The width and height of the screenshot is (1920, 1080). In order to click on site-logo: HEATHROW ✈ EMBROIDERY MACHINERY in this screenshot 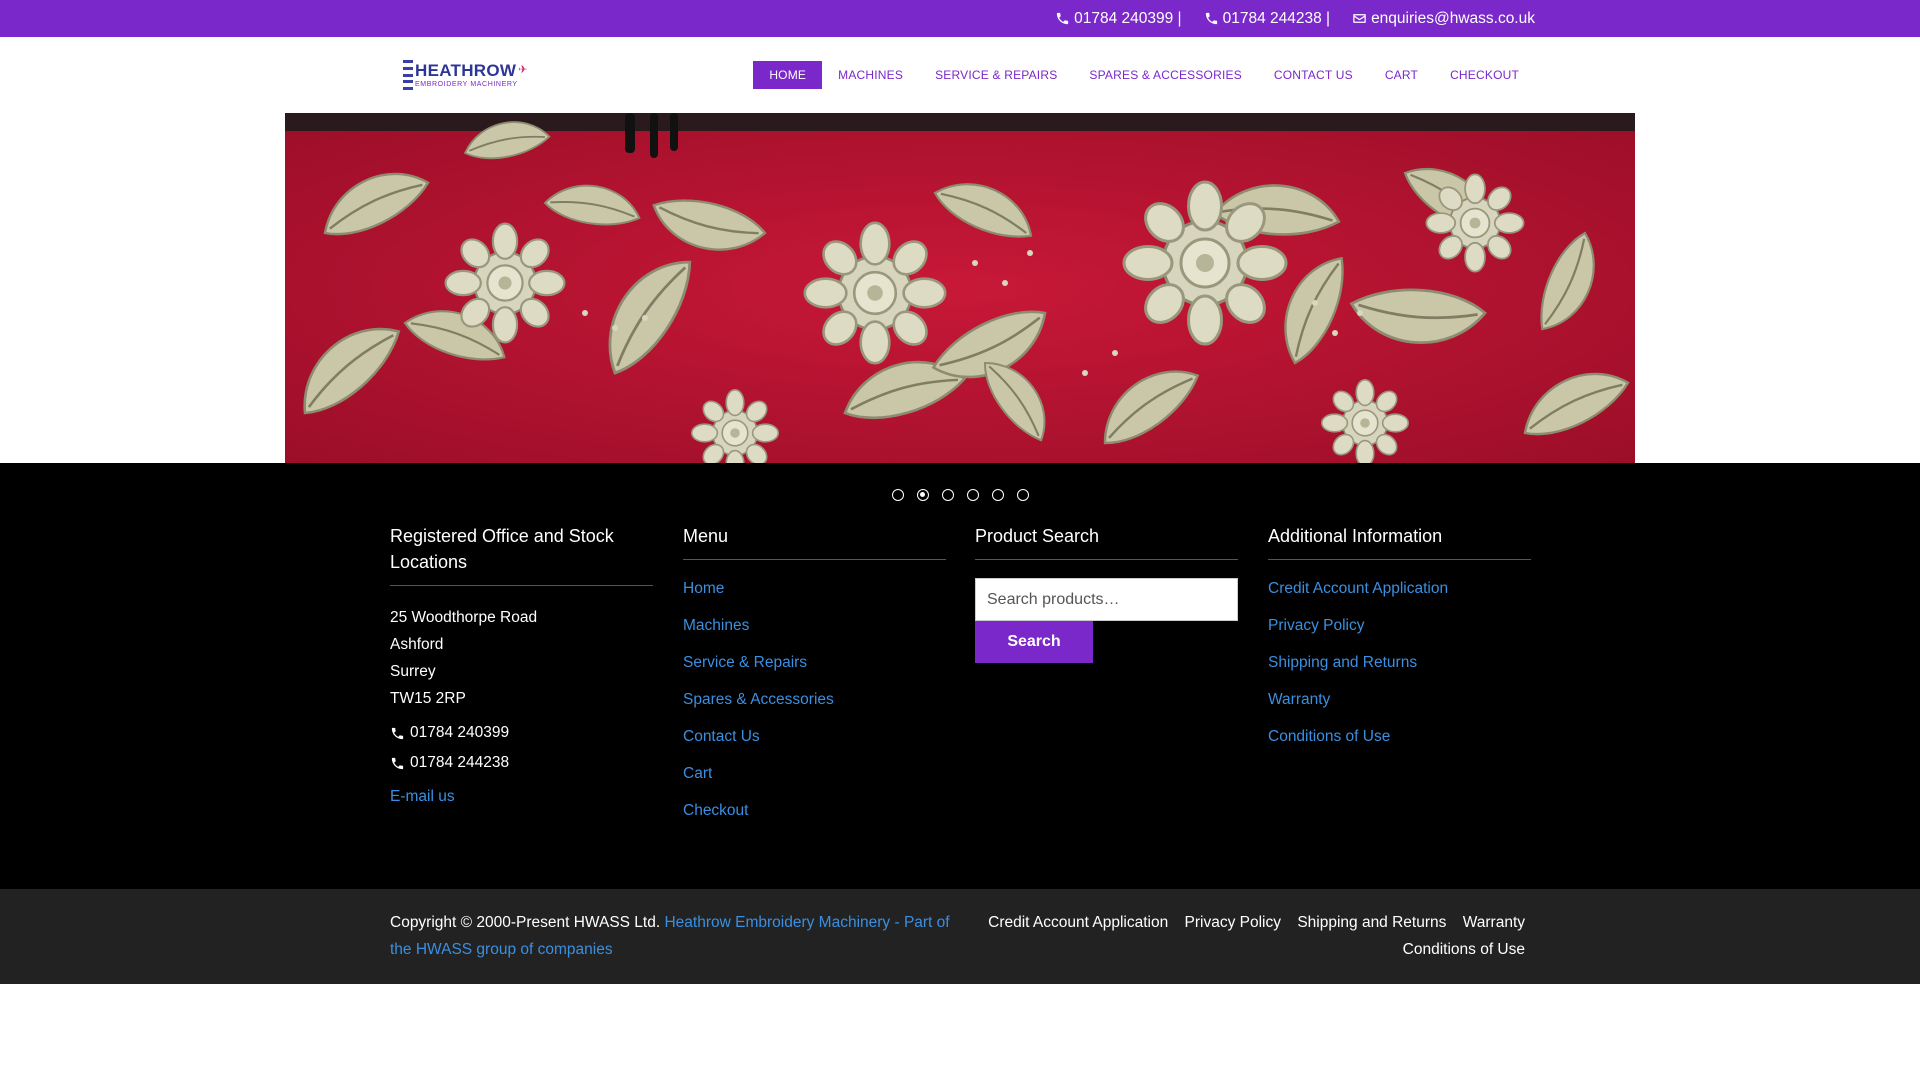, I will do `click(465, 75)`.